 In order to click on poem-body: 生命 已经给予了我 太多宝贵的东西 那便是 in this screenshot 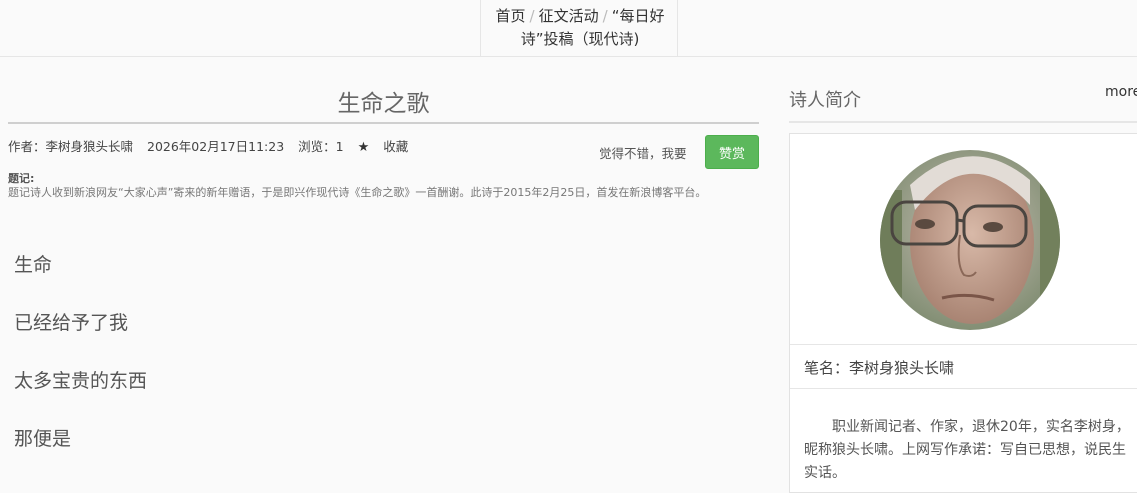, I will do `click(80, 368)`.